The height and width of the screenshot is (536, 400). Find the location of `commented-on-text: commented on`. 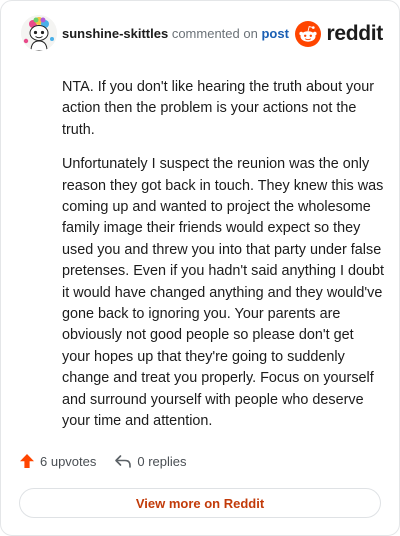

commented-on-text: commented on is located at coordinates (214, 33).